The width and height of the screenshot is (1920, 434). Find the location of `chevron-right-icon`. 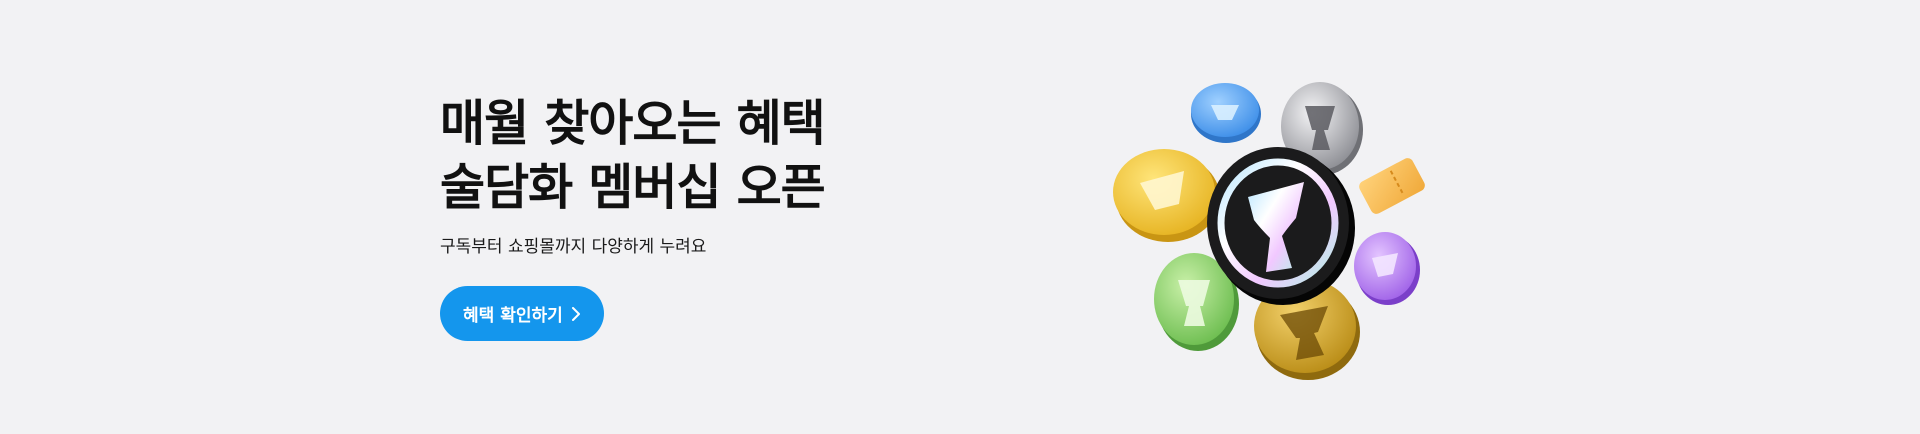

chevron-right-icon is located at coordinates (575, 313).